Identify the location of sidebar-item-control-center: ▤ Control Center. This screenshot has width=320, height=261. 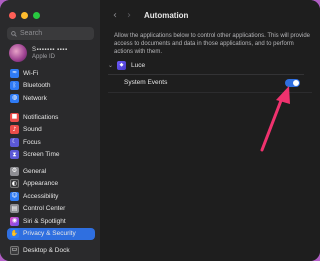
(51, 209).